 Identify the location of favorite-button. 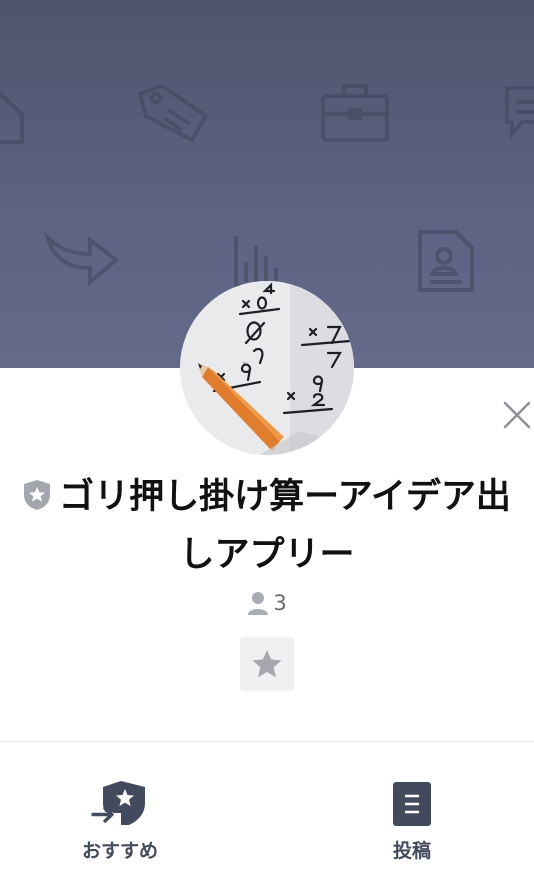
(267, 664).